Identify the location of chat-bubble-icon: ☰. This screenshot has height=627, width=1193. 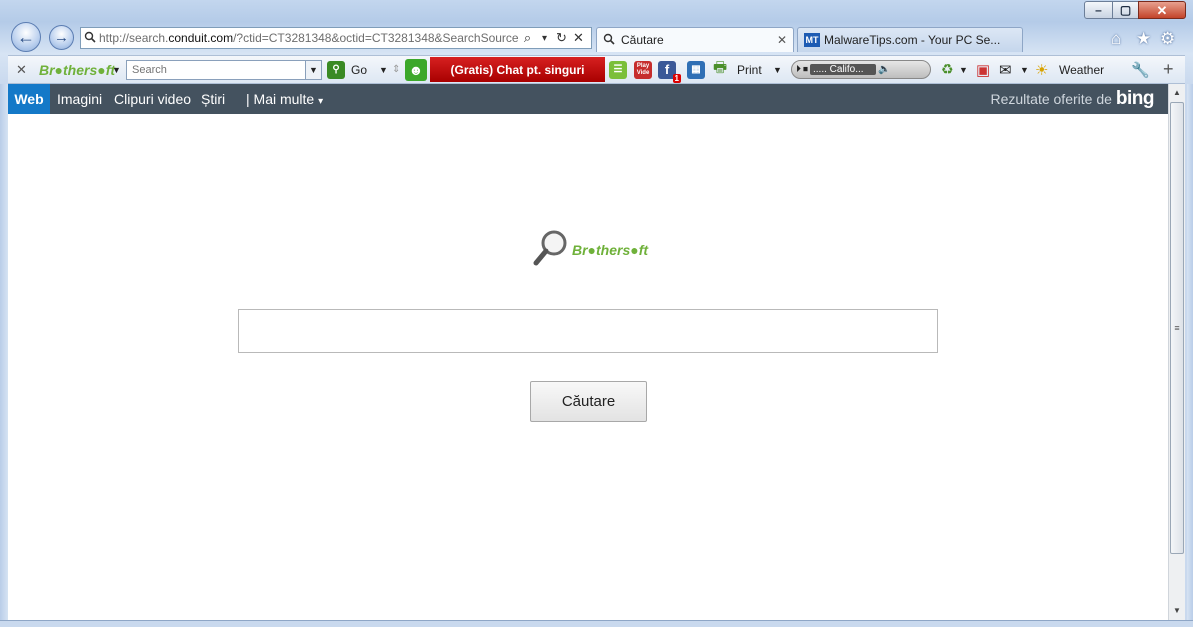
(618, 69).